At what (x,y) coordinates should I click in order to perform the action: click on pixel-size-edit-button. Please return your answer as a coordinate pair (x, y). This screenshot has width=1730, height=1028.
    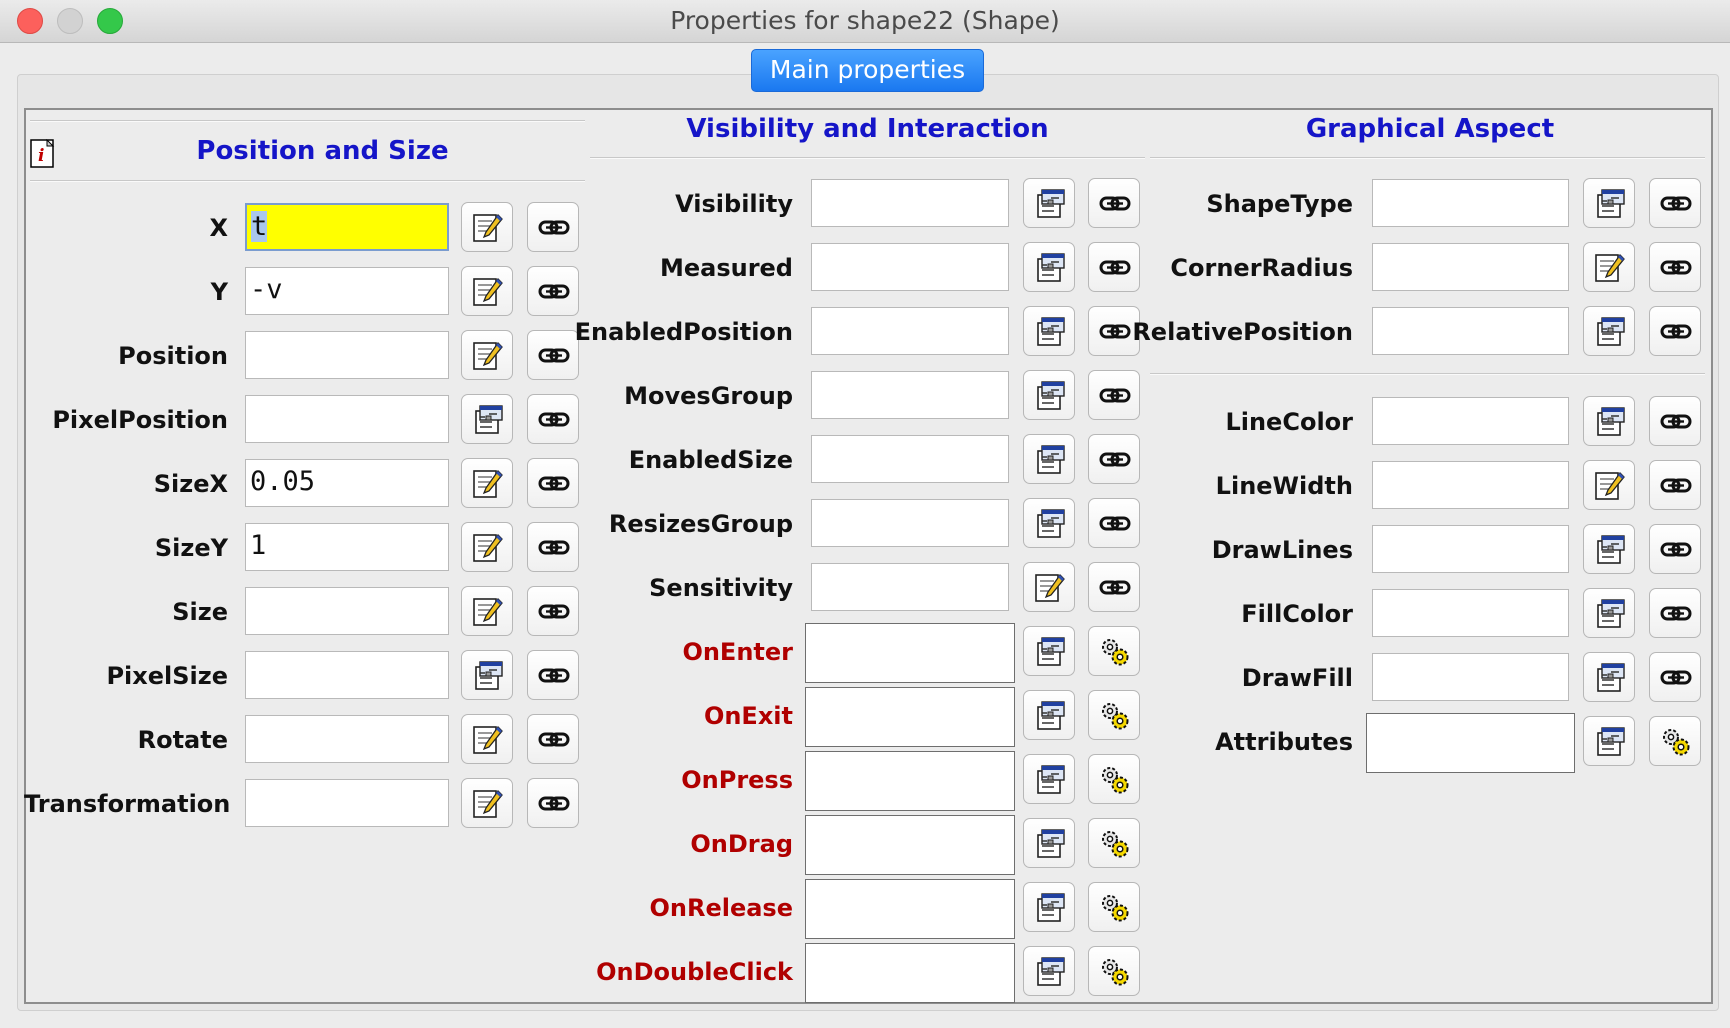
    Looking at the image, I should click on (487, 675).